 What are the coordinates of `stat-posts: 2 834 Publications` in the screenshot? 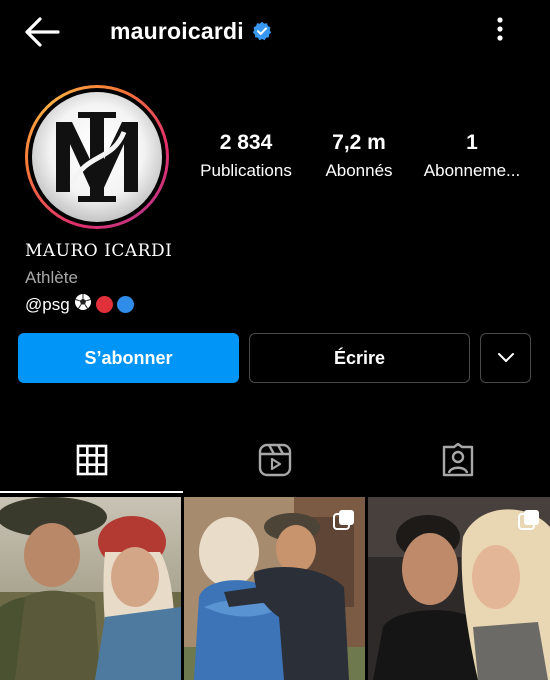 It's located at (246, 156).